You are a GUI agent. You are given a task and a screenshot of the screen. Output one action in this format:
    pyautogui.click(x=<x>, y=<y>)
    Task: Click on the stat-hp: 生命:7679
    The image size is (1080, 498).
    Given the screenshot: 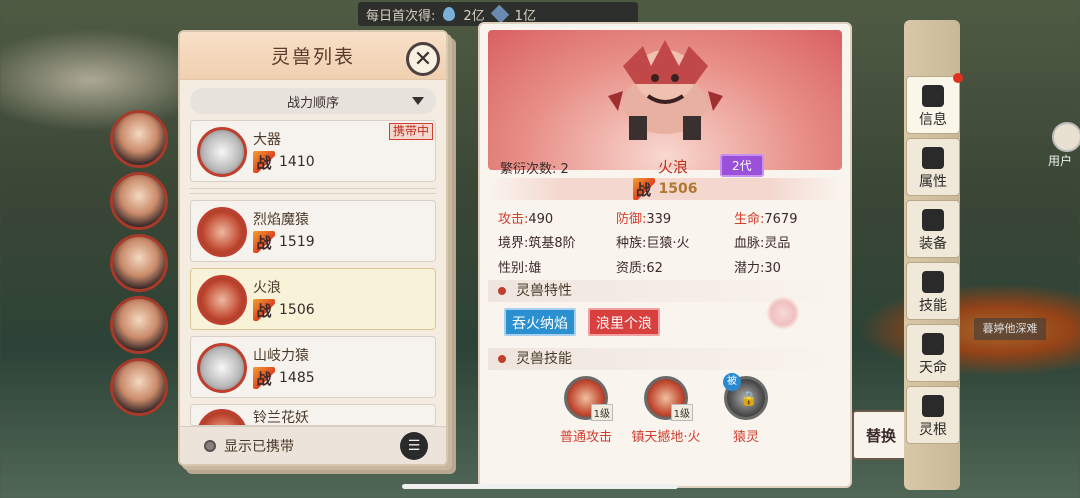 What is the action you would take?
    pyautogui.click(x=766, y=219)
    